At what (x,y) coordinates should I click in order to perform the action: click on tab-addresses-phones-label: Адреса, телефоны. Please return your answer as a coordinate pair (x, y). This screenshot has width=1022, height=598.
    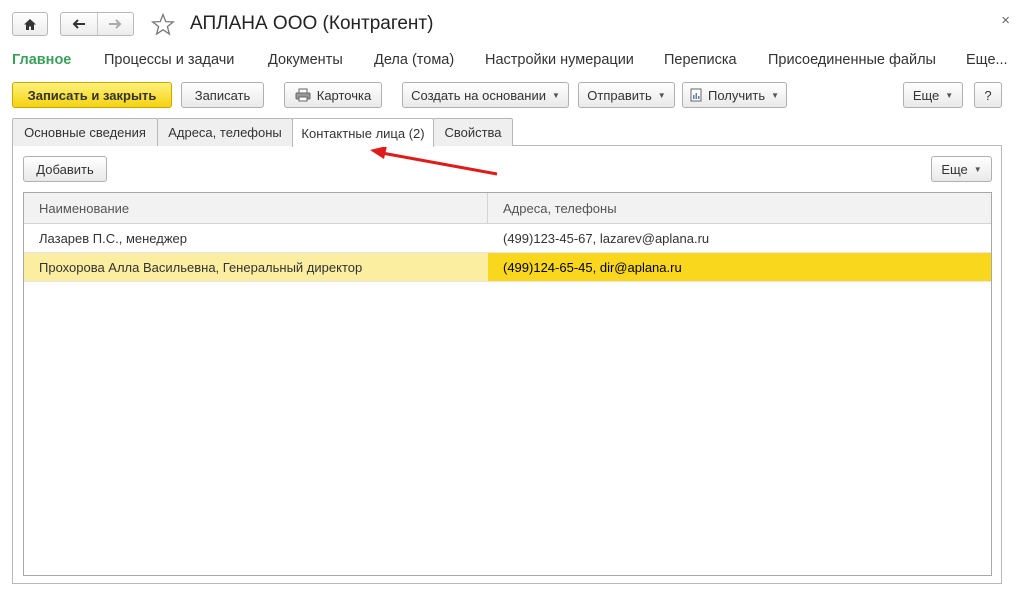
    Looking at the image, I should click on (225, 132).